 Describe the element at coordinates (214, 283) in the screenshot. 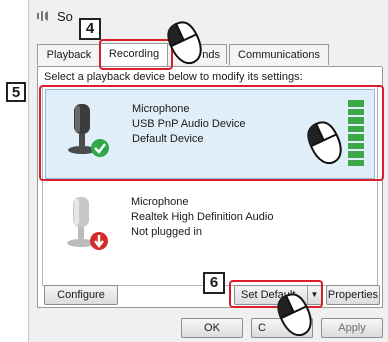

I see `step-6-callout: 6` at that location.